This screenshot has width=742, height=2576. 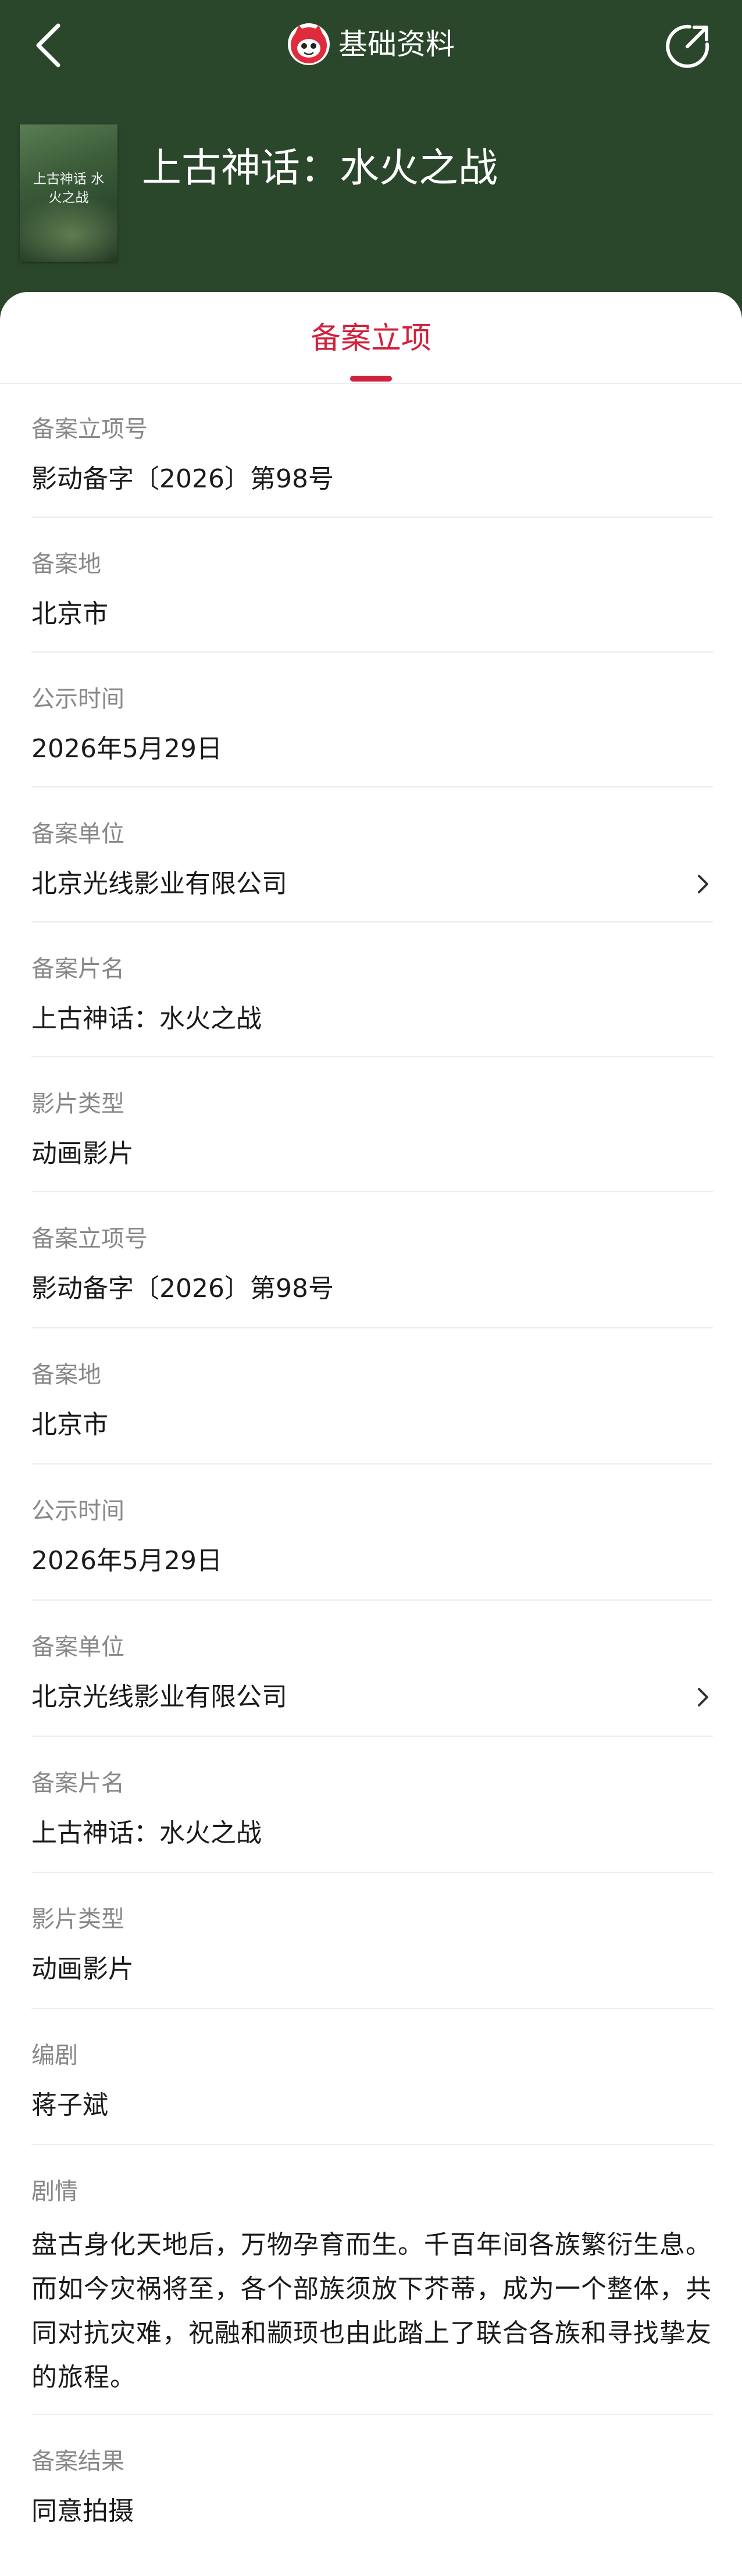 What do you see at coordinates (77, 2461) in the screenshot?
I see `row-label: 备案结果` at bounding box center [77, 2461].